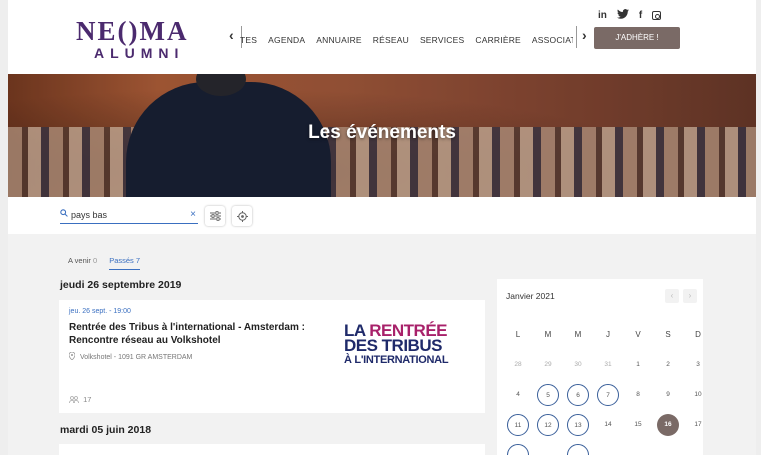 Image resolution: width=761 pixels, height=455 pixels. I want to click on event-datetime: jeu. 26 sept. - 19:00, so click(100, 311).